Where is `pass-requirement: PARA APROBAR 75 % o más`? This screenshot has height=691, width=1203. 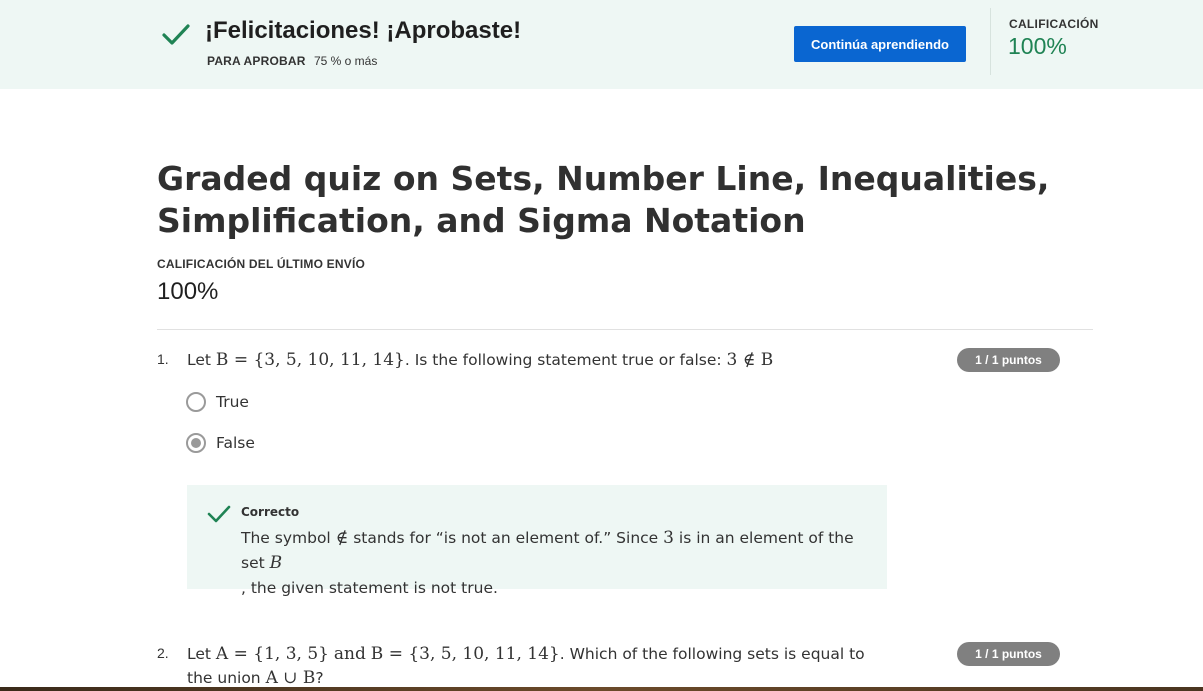 pass-requirement: PARA APROBAR 75 % o más is located at coordinates (292, 61).